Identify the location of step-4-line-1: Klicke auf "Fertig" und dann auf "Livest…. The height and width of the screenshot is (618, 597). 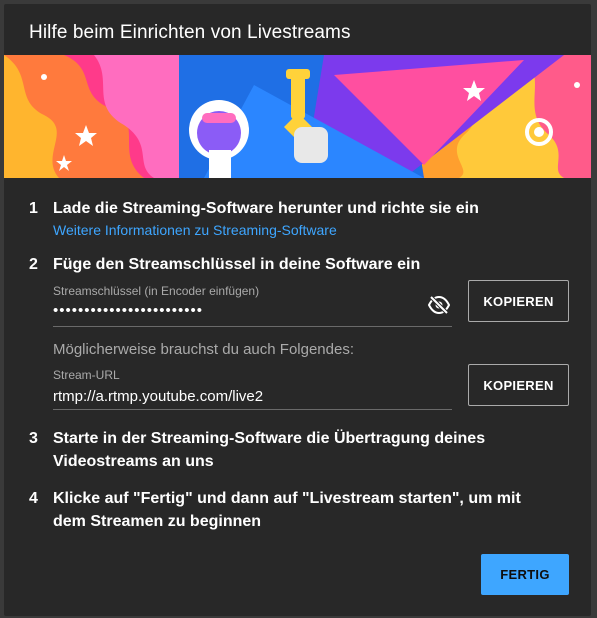
(287, 498).